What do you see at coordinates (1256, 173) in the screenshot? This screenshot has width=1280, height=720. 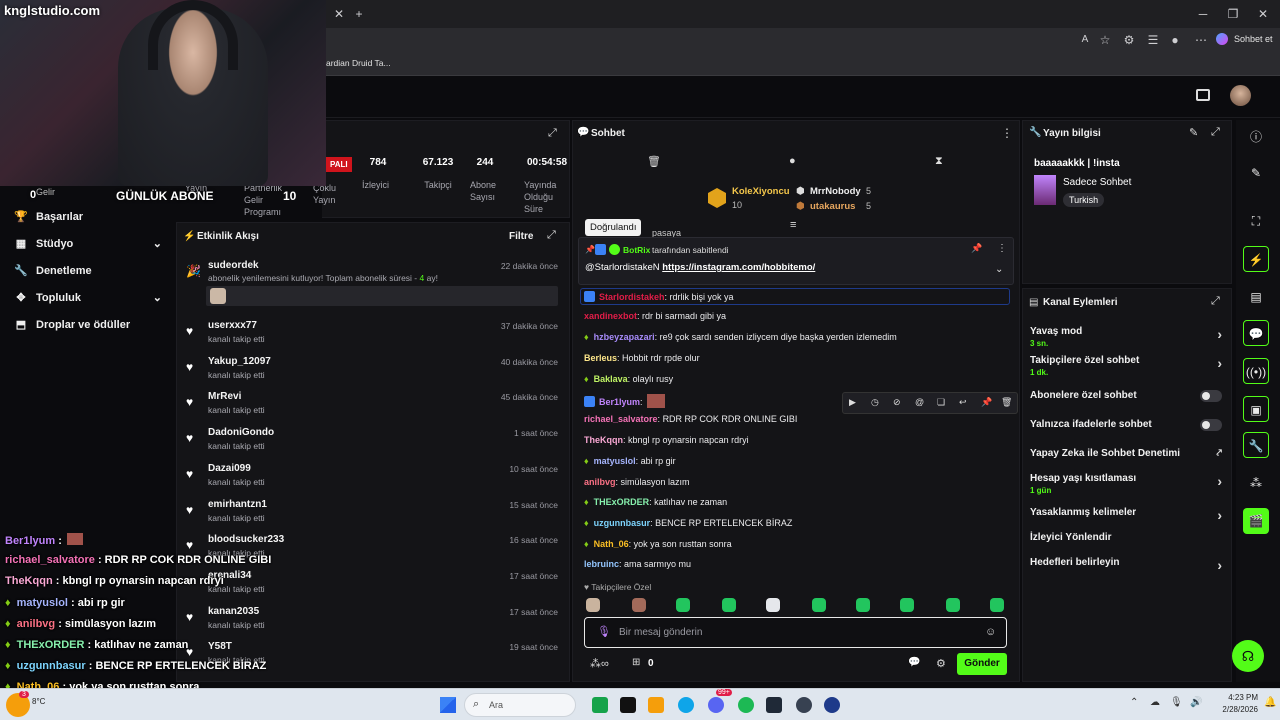 I see `edit-icon: ✎` at bounding box center [1256, 173].